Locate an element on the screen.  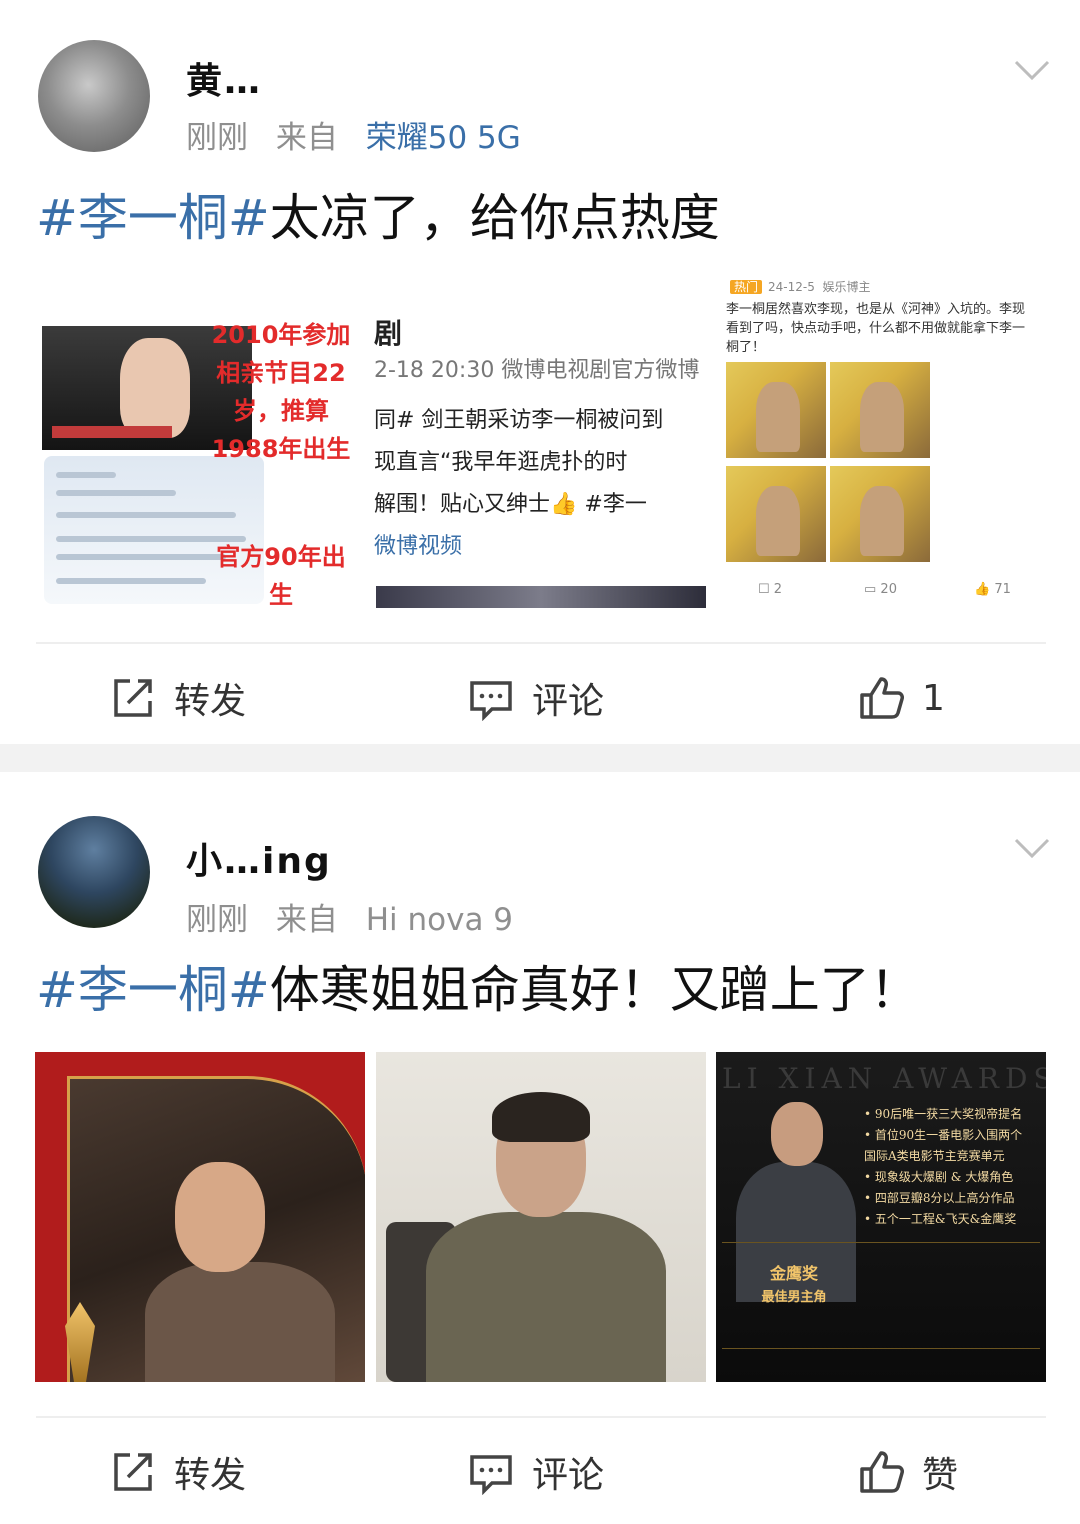
screenshot-line: 现直言“我早年逛虎扑的时 is located at coordinates (501, 462).